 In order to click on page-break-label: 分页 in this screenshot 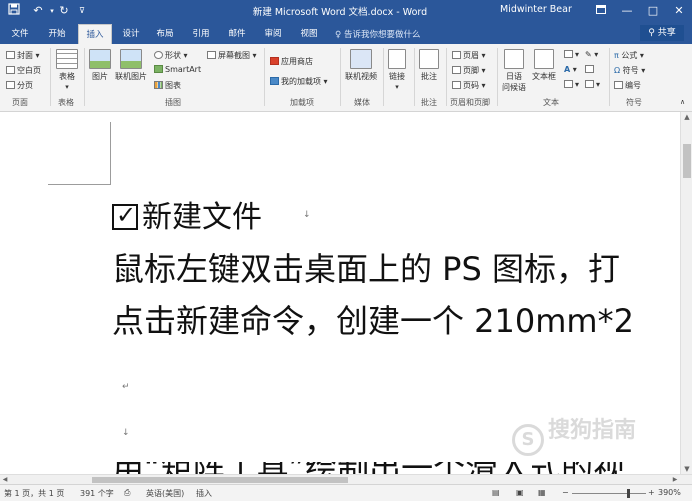, I will do `click(25, 85)`.